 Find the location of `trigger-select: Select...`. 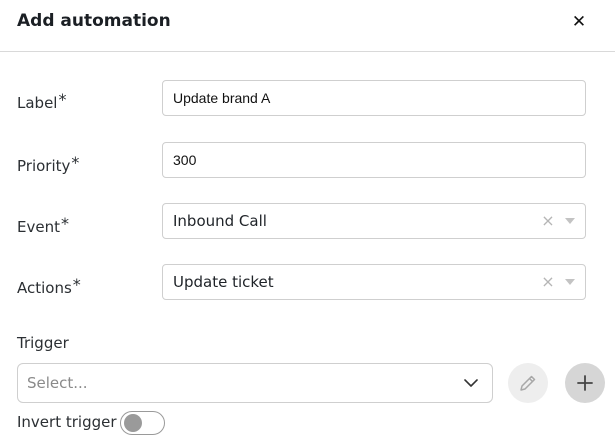

trigger-select: Select... is located at coordinates (255, 383).